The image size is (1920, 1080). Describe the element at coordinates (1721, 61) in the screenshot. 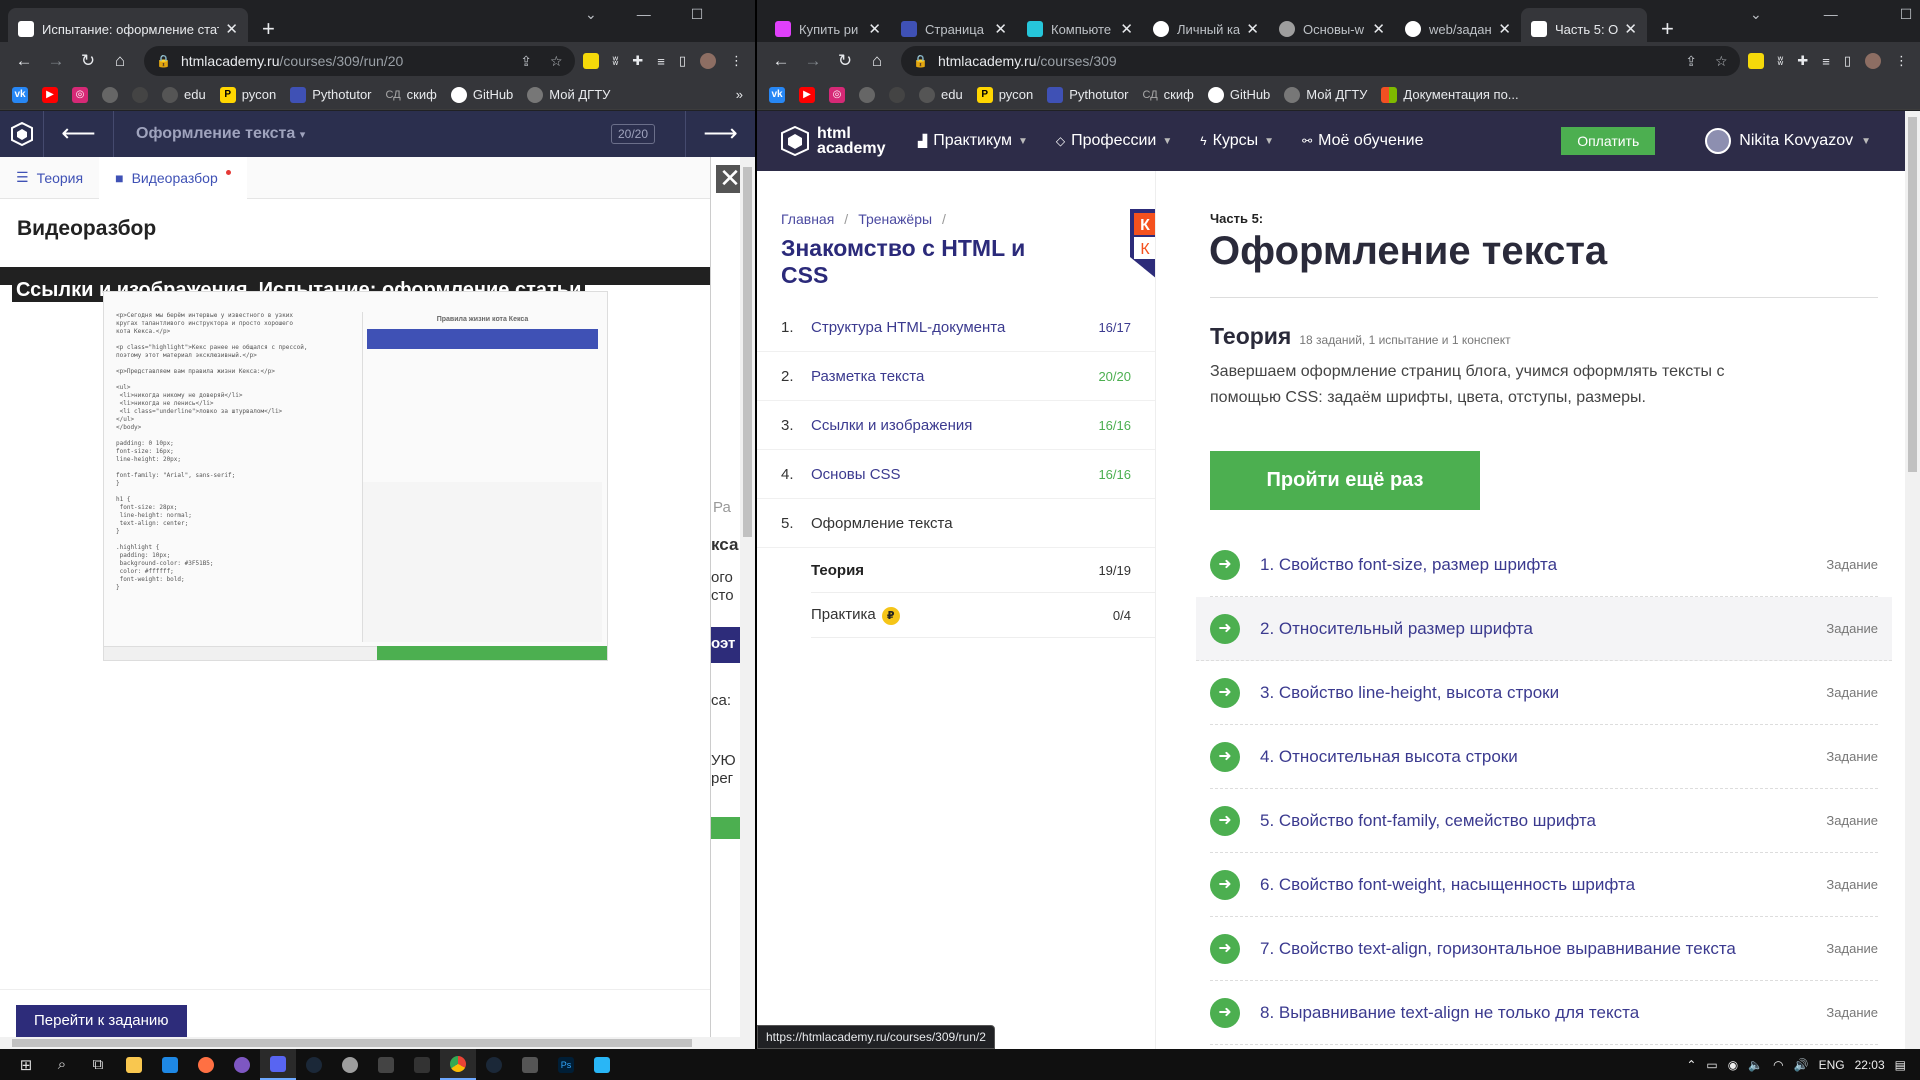

I see `star-icon: ☆` at that location.